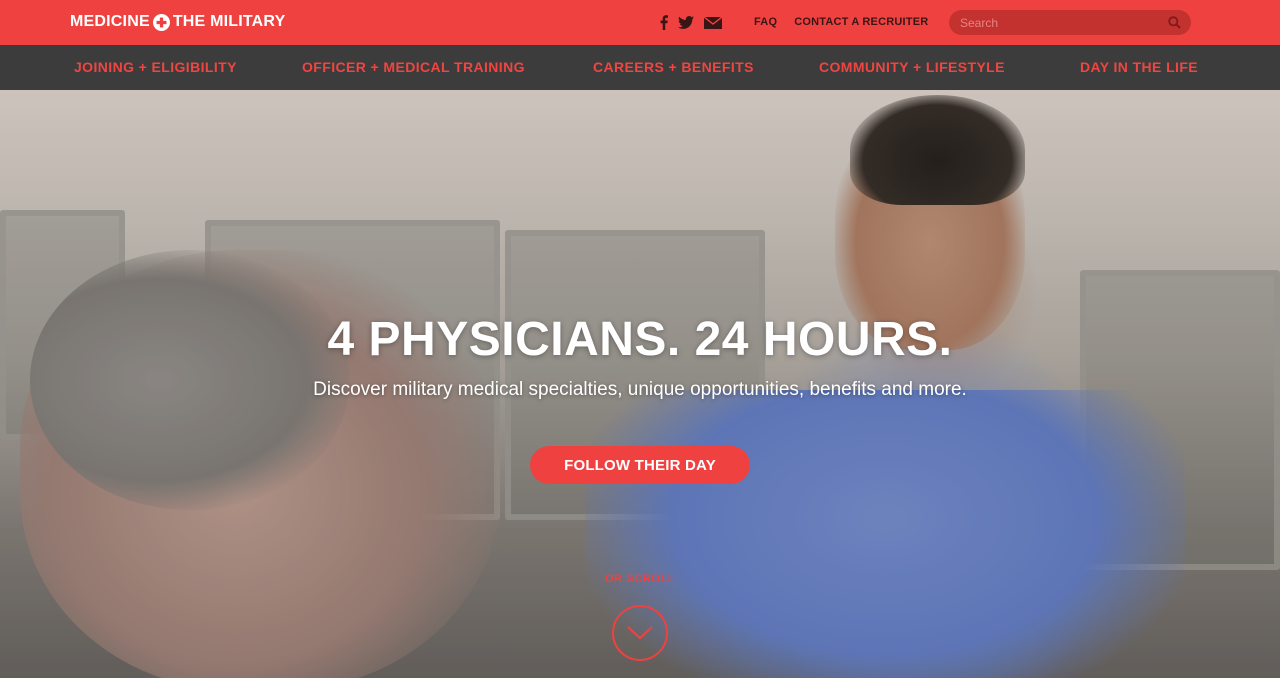 This screenshot has height=678, width=1280. I want to click on social-links, so click(691, 22).